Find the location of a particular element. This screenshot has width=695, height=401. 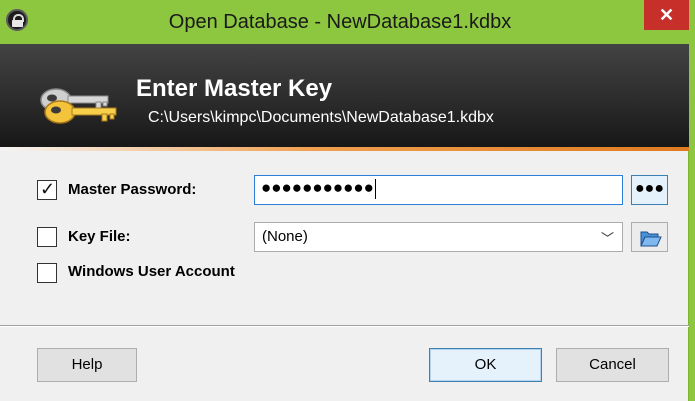

banner-accent-line is located at coordinates (344, 149).